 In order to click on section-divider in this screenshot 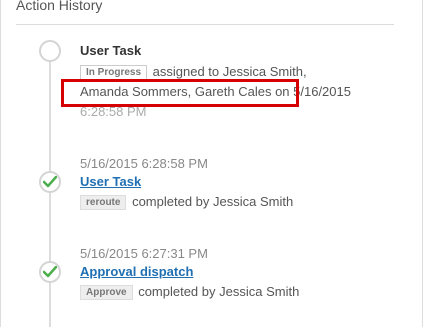, I will do `click(205, 24)`.